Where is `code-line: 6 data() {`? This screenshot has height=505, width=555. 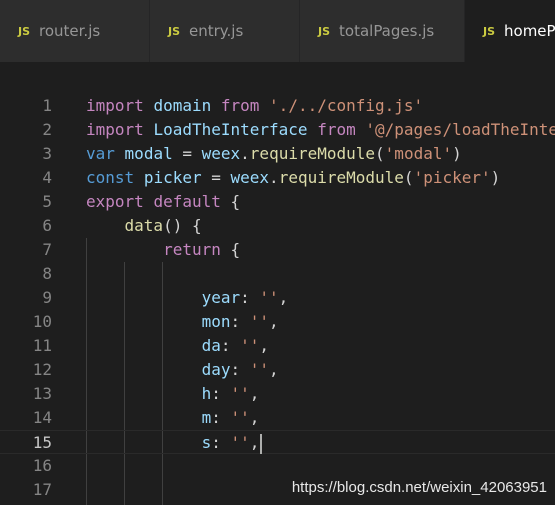 code-line: 6 data() { is located at coordinates (277, 226).